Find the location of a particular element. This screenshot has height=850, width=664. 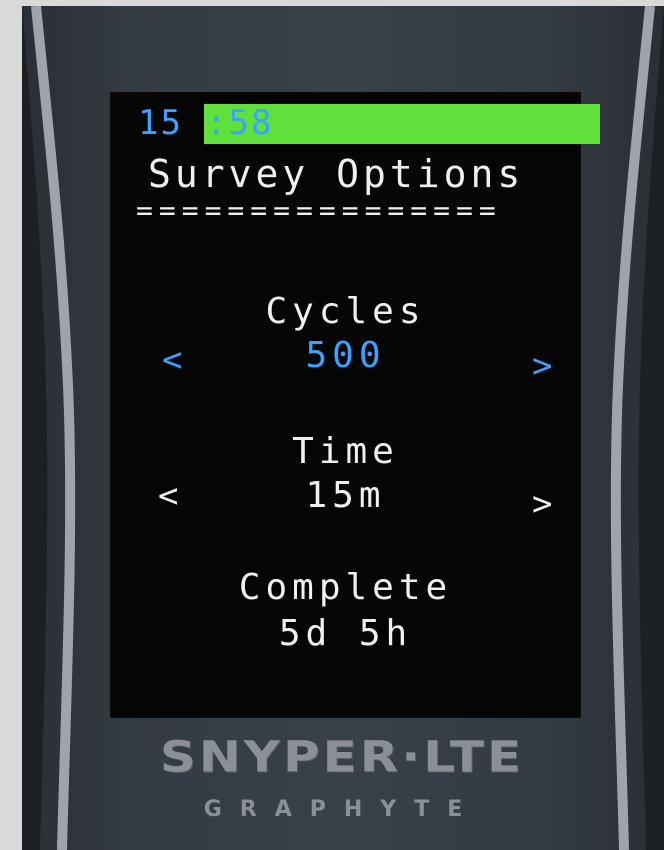

clock-hours: 15 is located at coordinates (160, 123).